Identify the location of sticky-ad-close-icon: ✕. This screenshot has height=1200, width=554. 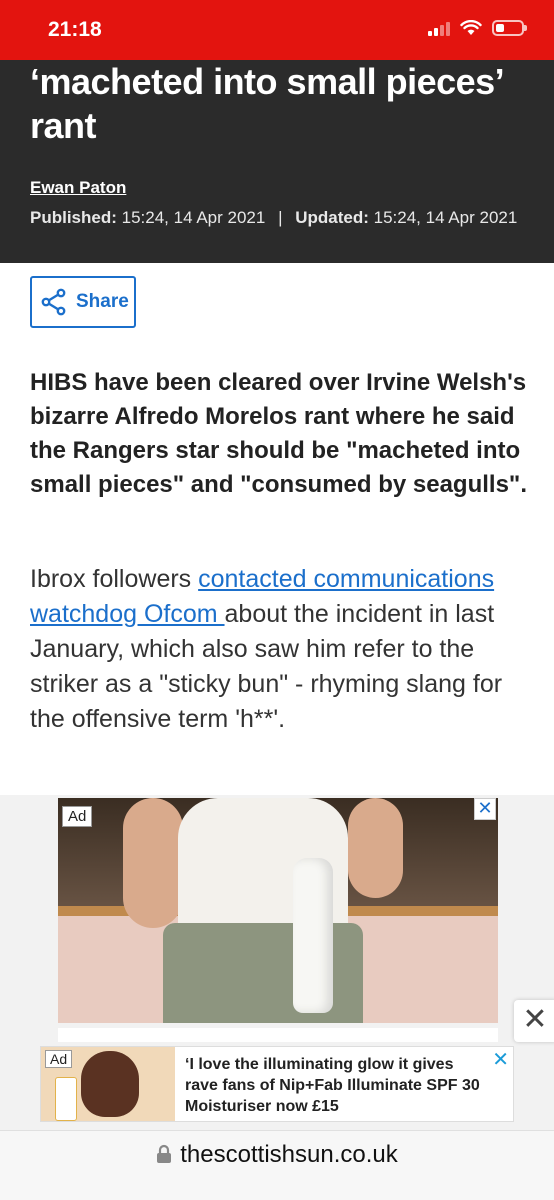
(500, 1060).